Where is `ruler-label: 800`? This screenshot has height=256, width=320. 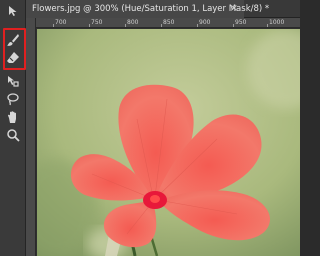 ruler-label: 800 is located at coordinates (133, 22).